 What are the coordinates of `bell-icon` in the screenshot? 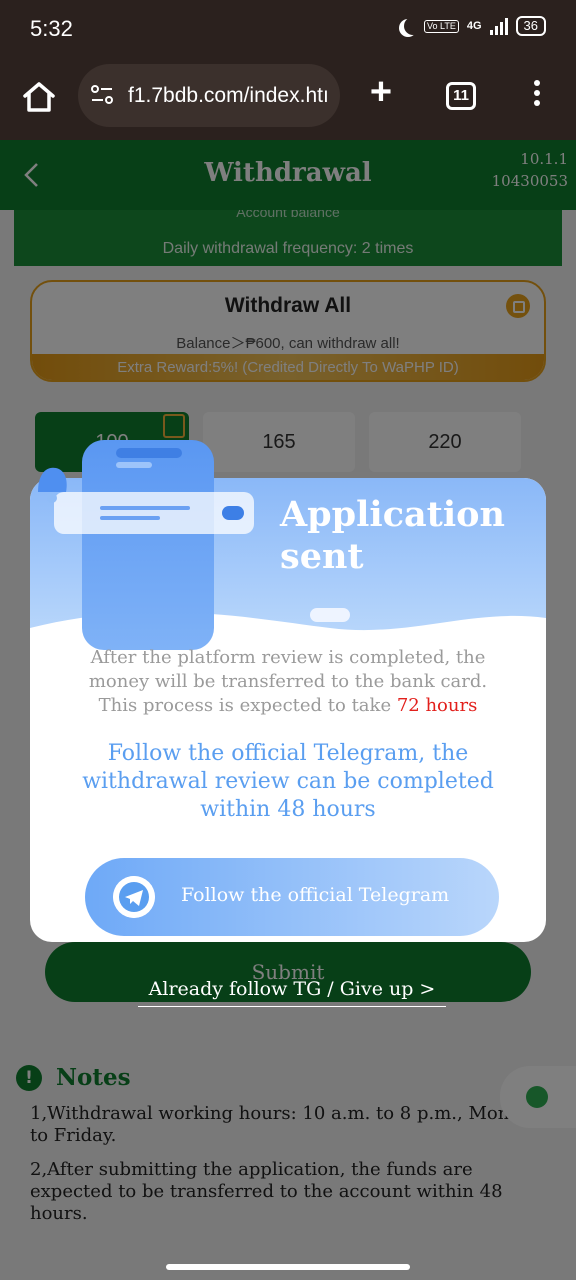 It's located at (52, 485).